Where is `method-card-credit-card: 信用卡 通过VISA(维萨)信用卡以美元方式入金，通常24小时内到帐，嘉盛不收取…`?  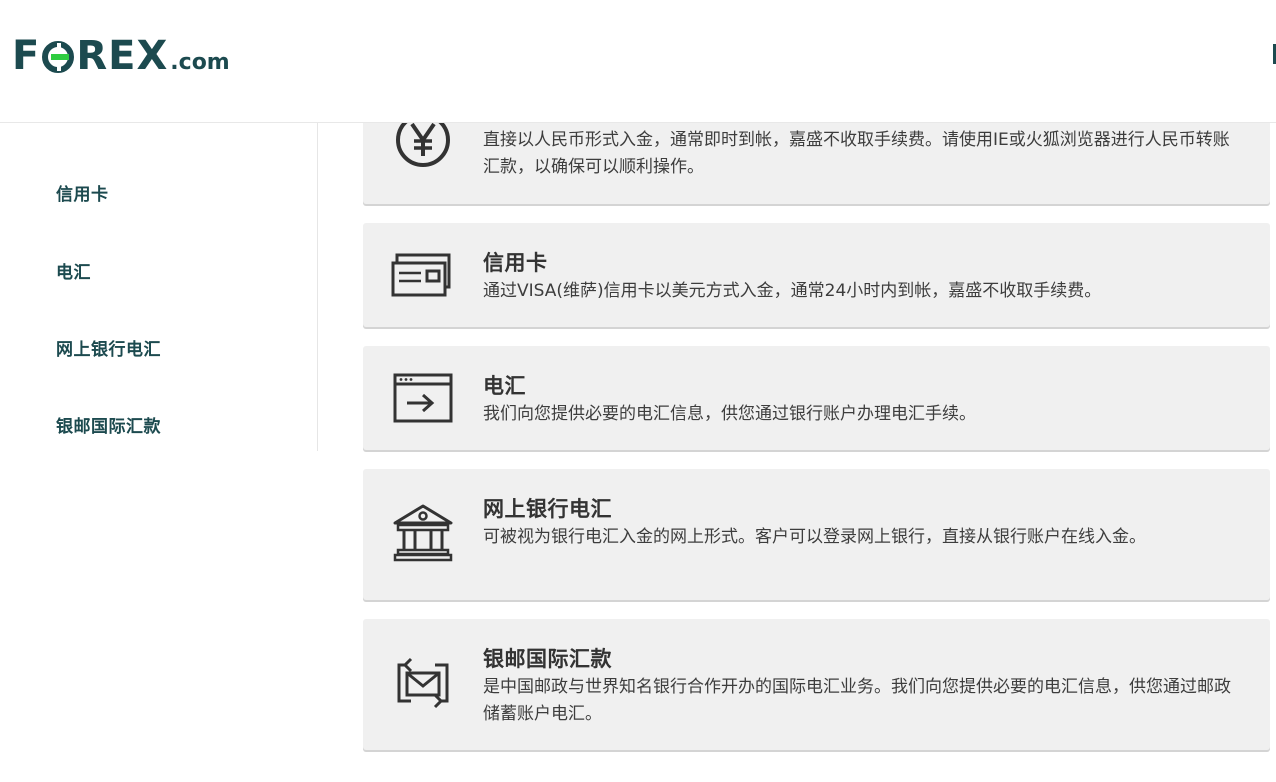
method-card-credit-card: 信用卡 通过VISA(维萨)信用卡以美元方式入金，通常24小时内到帐，嘉盛不收取… is located at coordinates (816, 275).